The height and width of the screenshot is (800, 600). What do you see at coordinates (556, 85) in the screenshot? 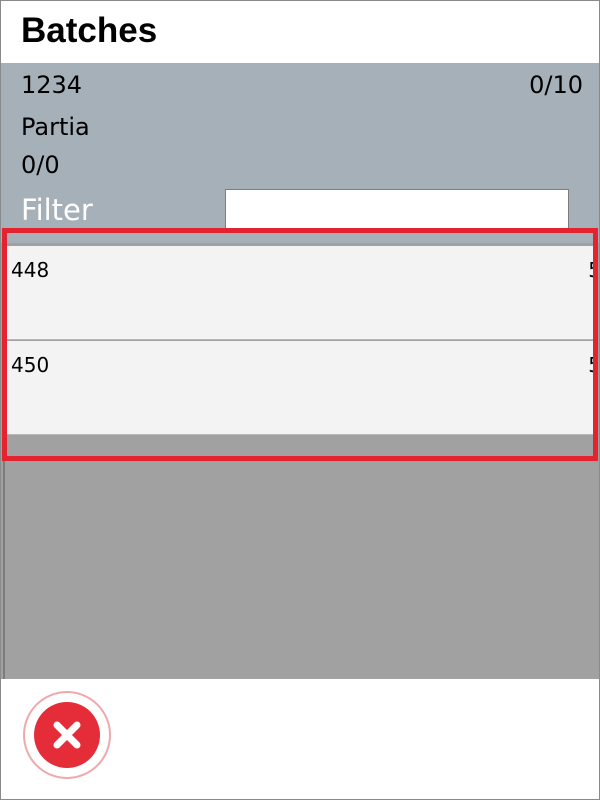
I see `item-count: 0/10` at bounding box center [556, 85].